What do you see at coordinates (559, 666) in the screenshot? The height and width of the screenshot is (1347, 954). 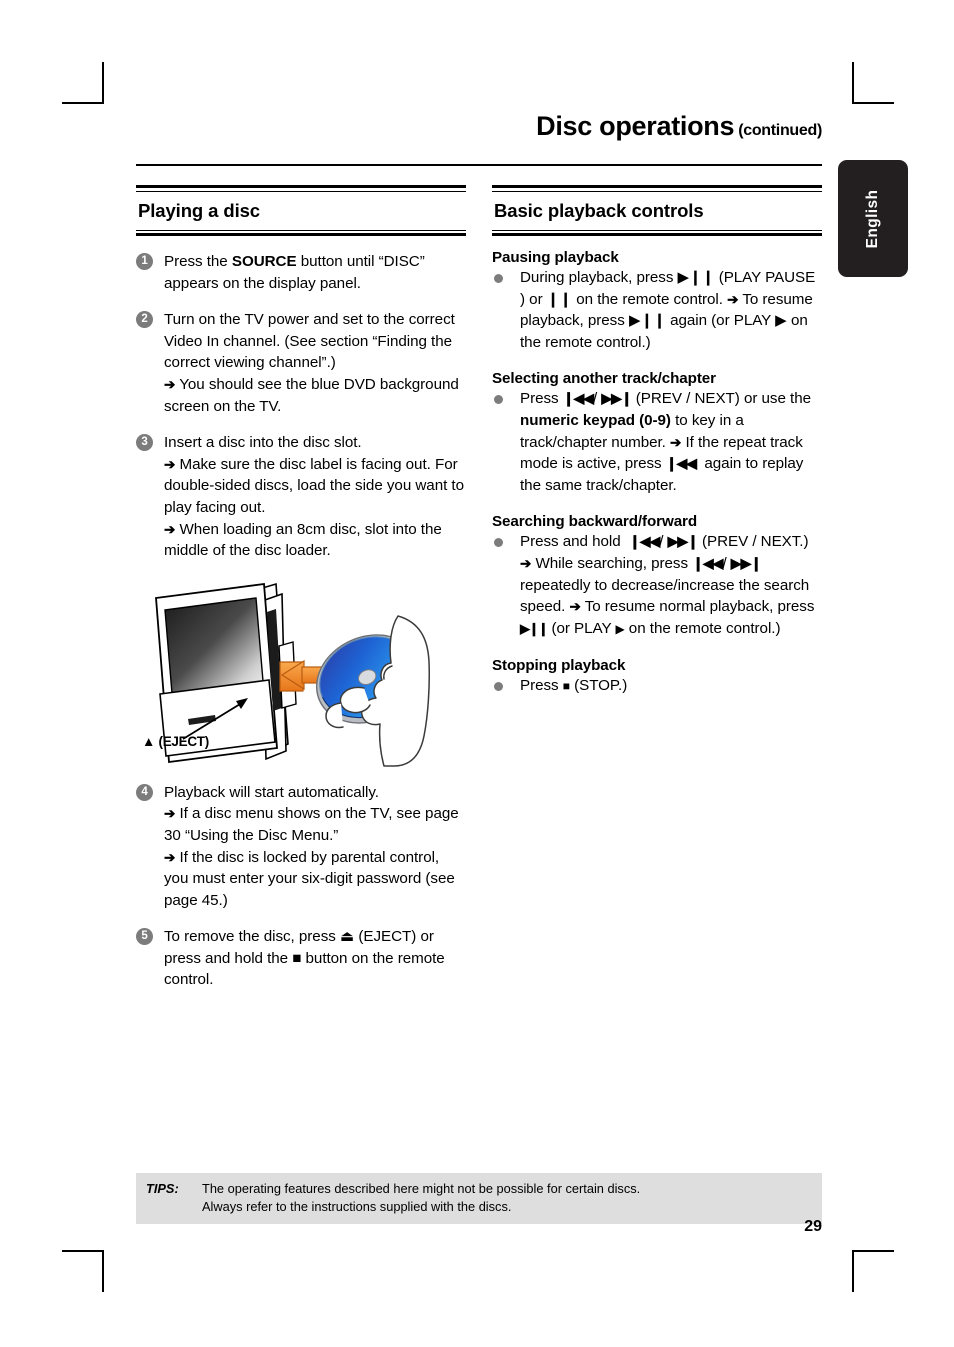 I see `subsection-title-stopping: Stopping playback` at bounding box center [559, 666].